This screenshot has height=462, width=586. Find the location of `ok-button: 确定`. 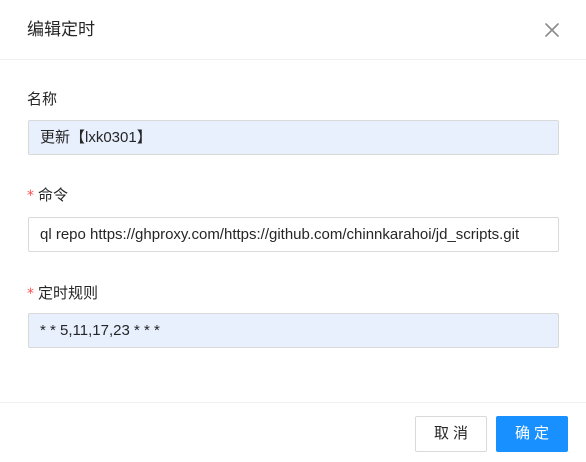

ok-button: 确定 is located at coordinates (532, 434).